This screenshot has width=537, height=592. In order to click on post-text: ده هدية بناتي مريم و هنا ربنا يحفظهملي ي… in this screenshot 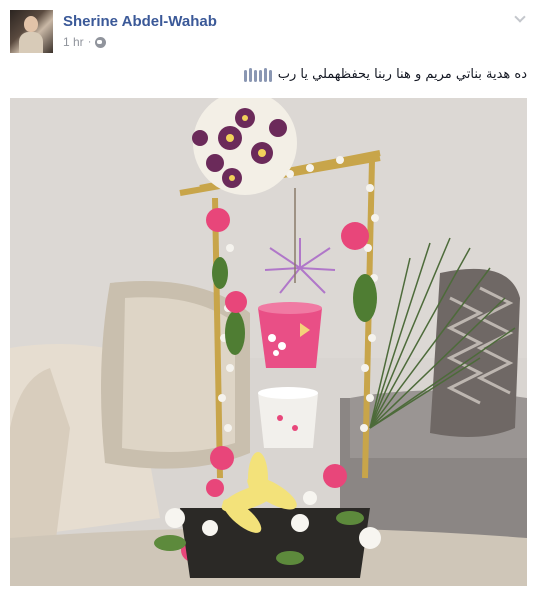, I will do `click(268, 74)`.